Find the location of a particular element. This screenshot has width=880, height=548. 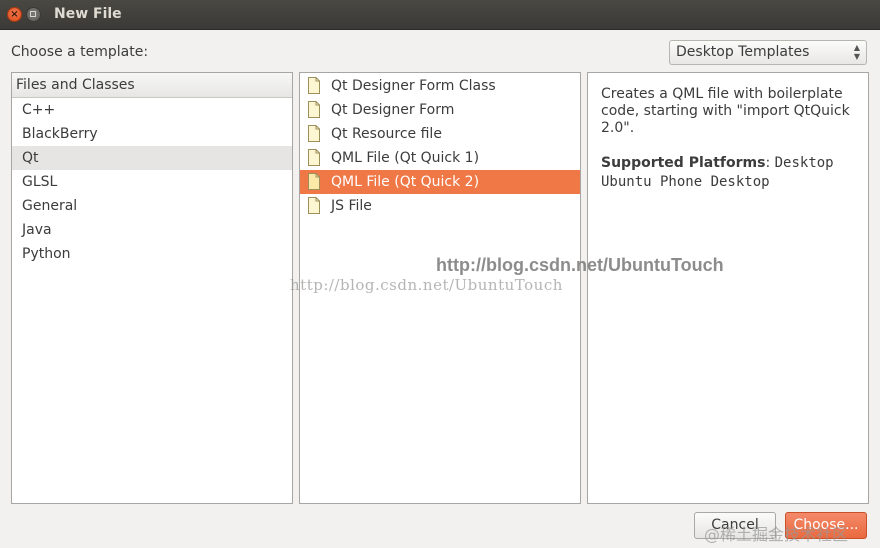

chevron-updown-icon: ▲ ▼ is located at coordinates (856, 52).